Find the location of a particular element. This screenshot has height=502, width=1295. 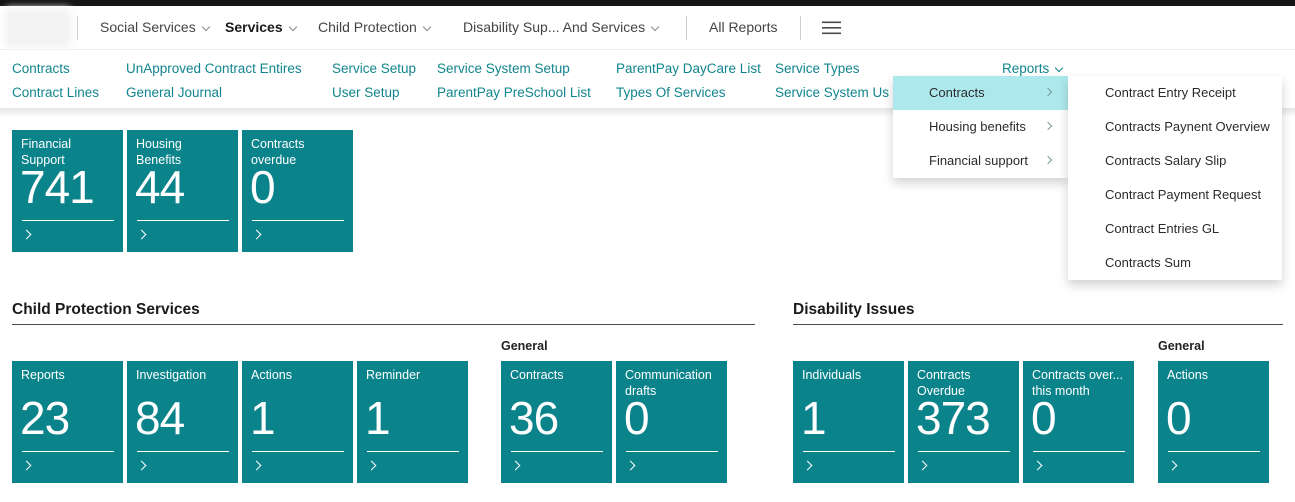

cue-tile-financial-support: Financial Support 741 is located at coordinates (67, 191).